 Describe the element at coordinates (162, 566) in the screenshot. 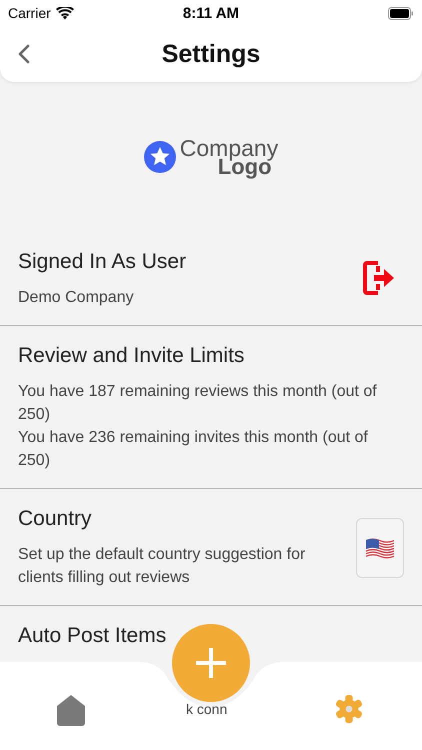

I see `section-description: Set up the default country suggestion for clients filling out reviews` at that location.